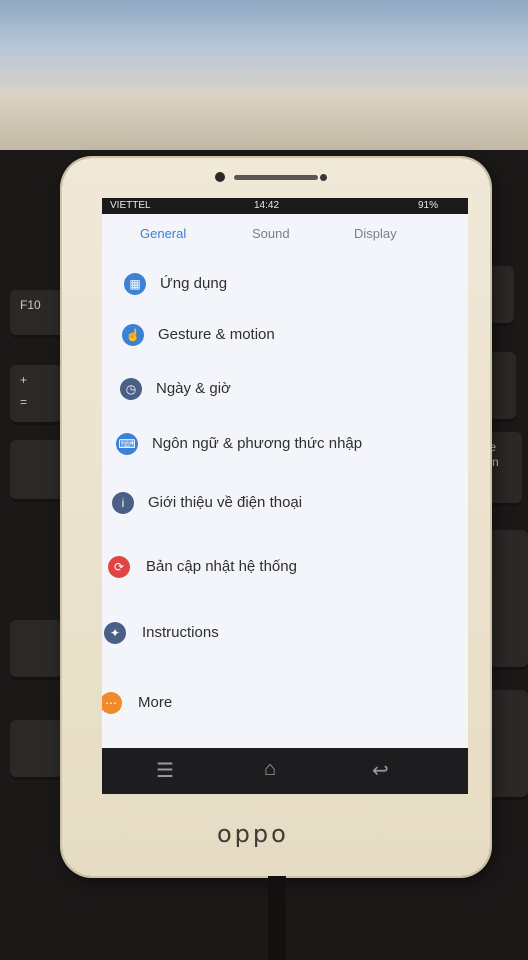 The height and width of the screenshot is (960, 528). What do you see at coordinates (221, 566) in the screenshot?
I see `settings-item-label: Bản cập nhật hệ thống` at bounding box center [221, 566].